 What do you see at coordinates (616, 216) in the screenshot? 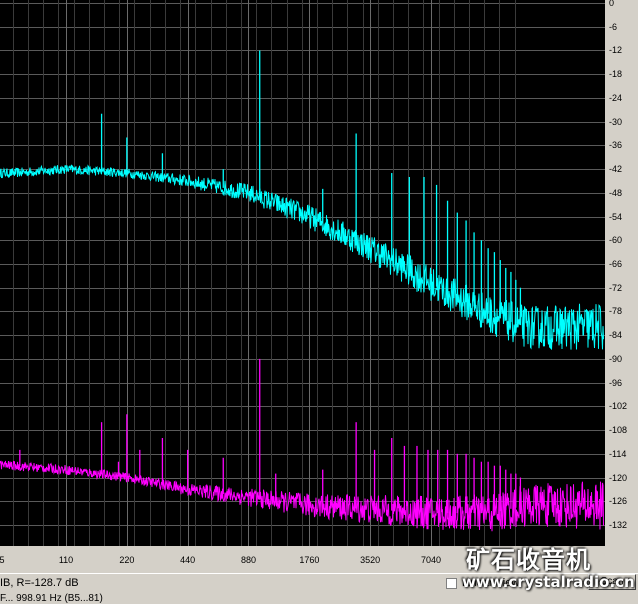
I see `y-tick-label: -54` at bounding box center [616, 216].